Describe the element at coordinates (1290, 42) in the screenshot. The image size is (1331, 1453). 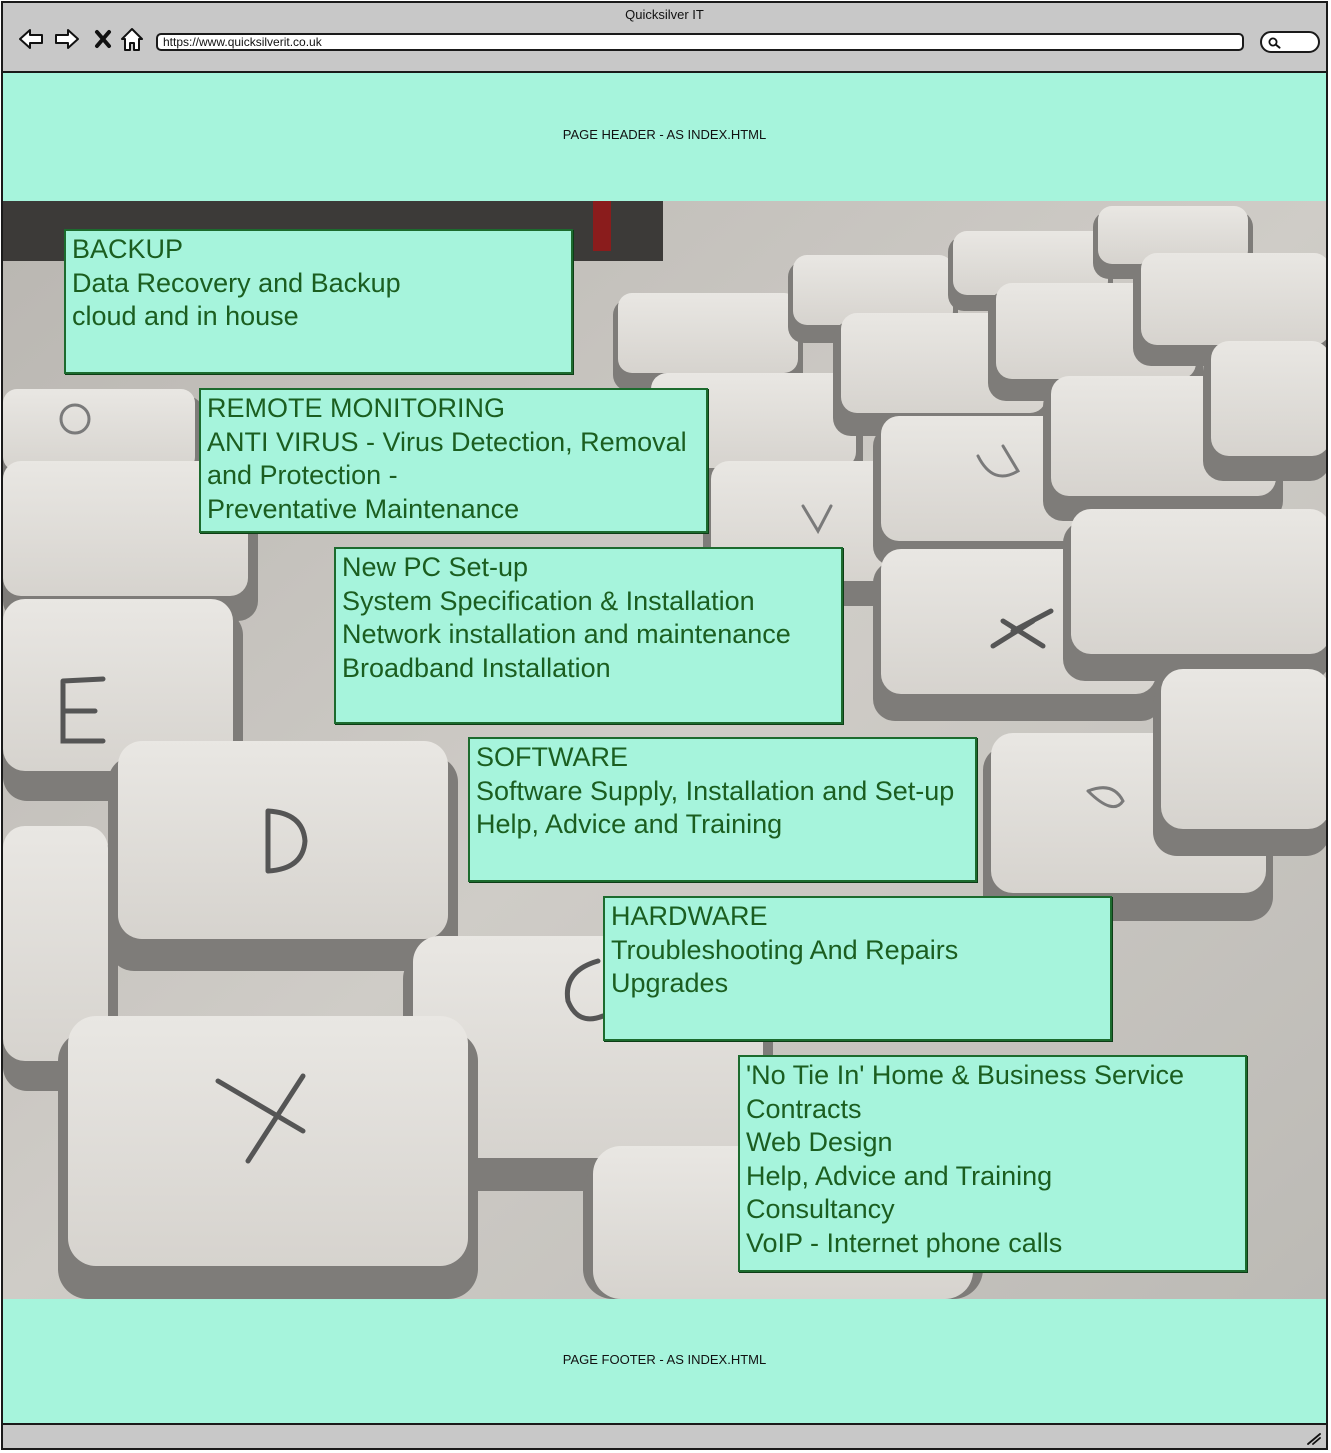
I see `search-field` at that location.